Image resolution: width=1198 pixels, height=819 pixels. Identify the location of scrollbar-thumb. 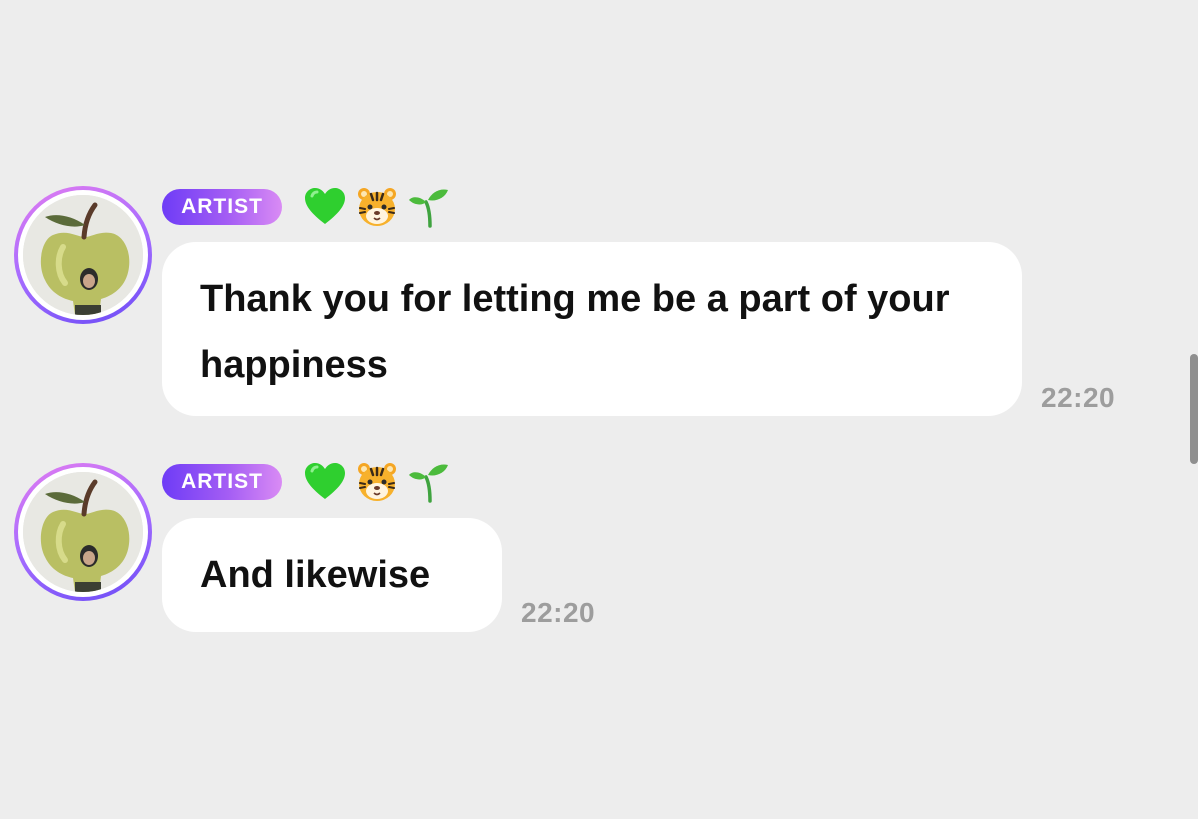
(1194, 409).